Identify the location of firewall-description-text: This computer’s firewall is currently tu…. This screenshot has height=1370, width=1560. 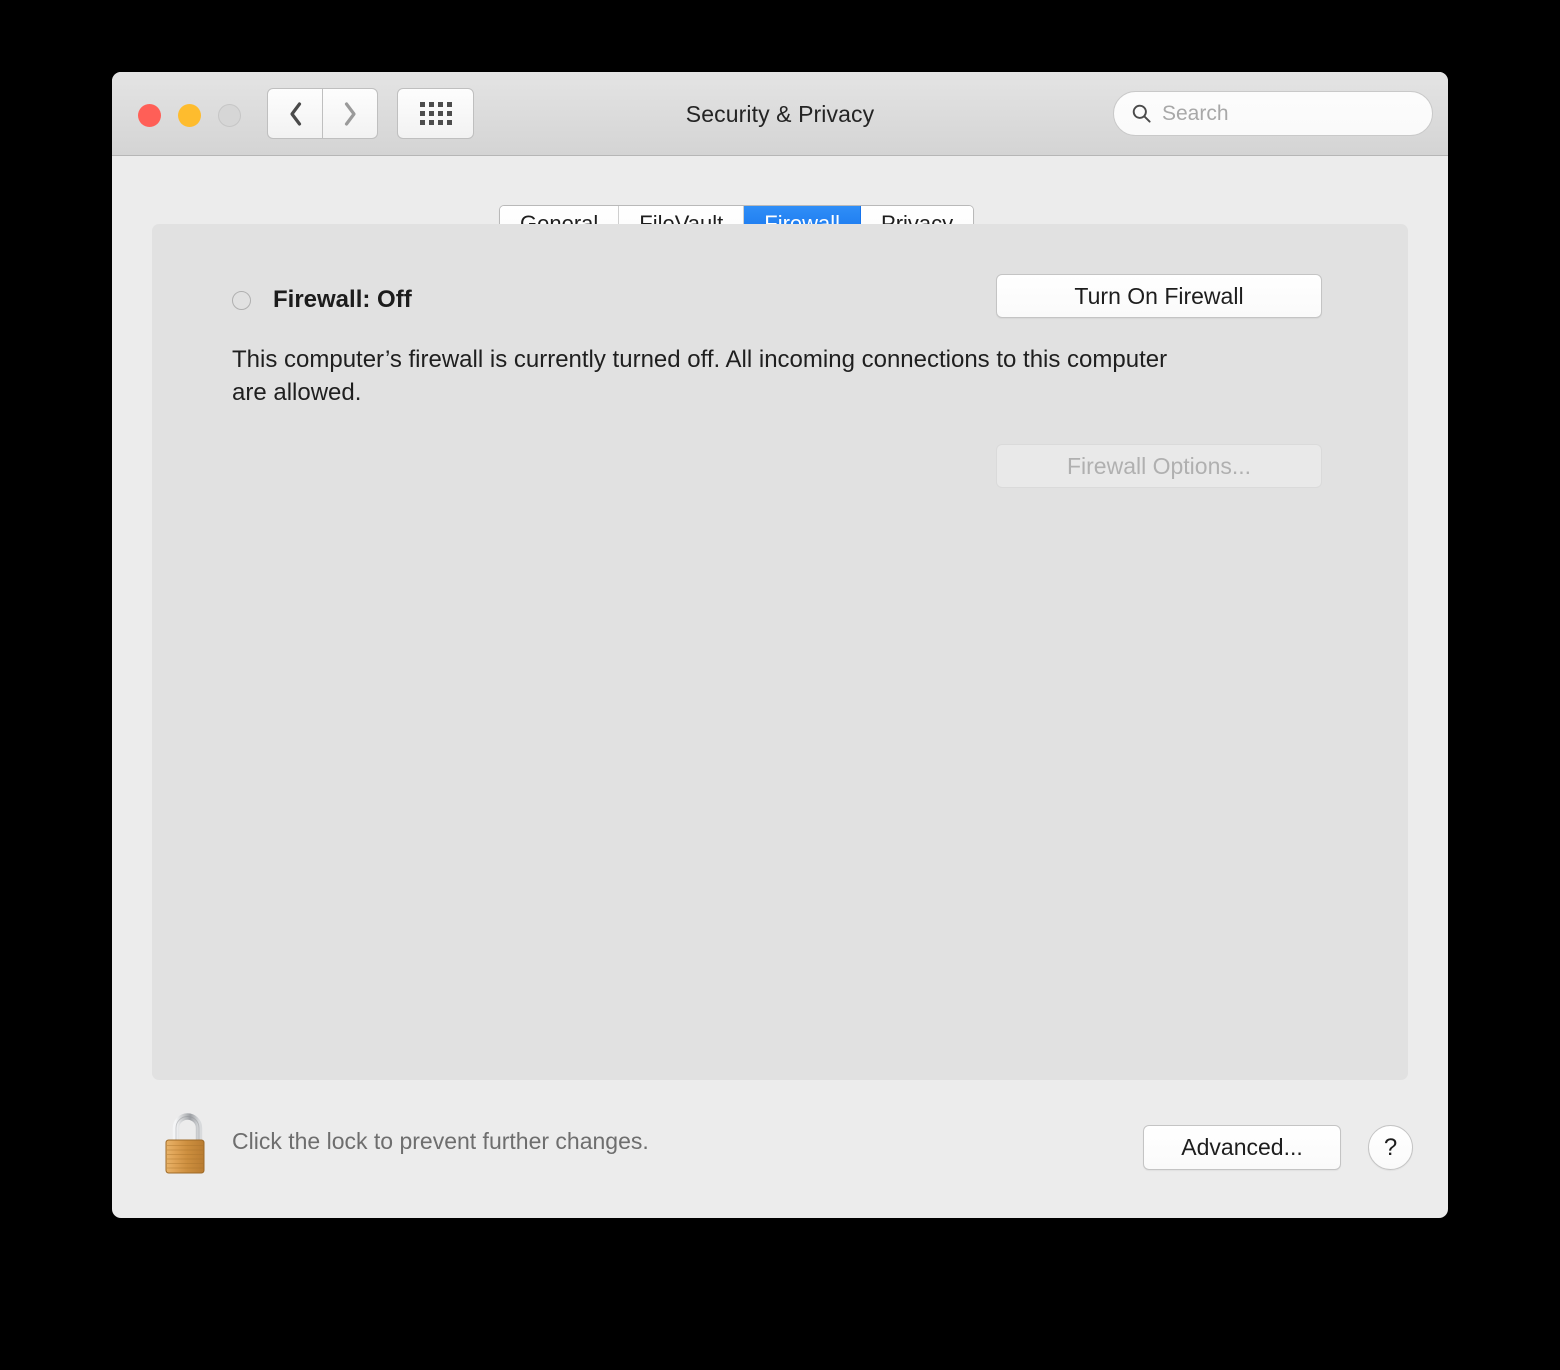
(700, 376).